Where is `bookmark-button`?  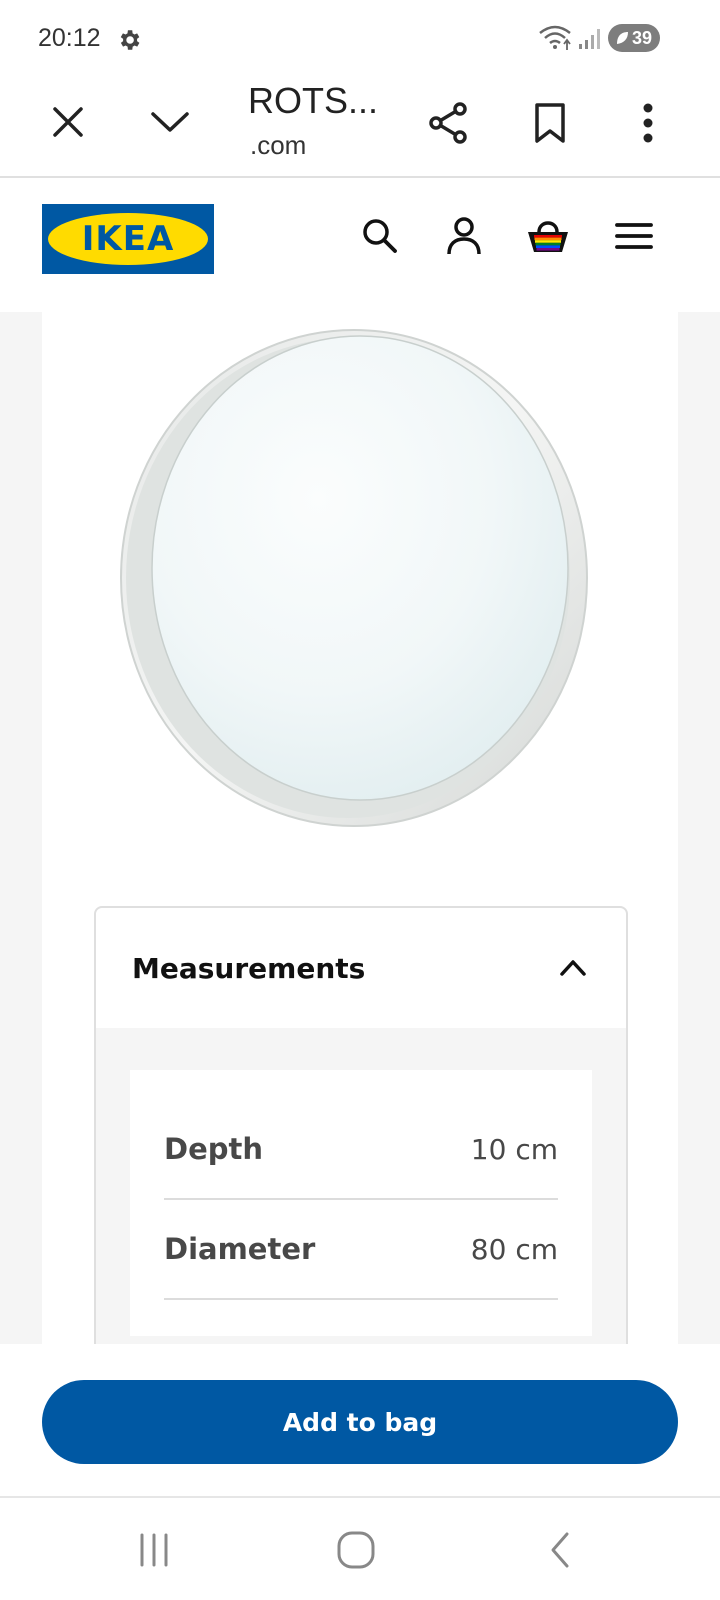
bookmark-button is located at coordinates (550, 123).